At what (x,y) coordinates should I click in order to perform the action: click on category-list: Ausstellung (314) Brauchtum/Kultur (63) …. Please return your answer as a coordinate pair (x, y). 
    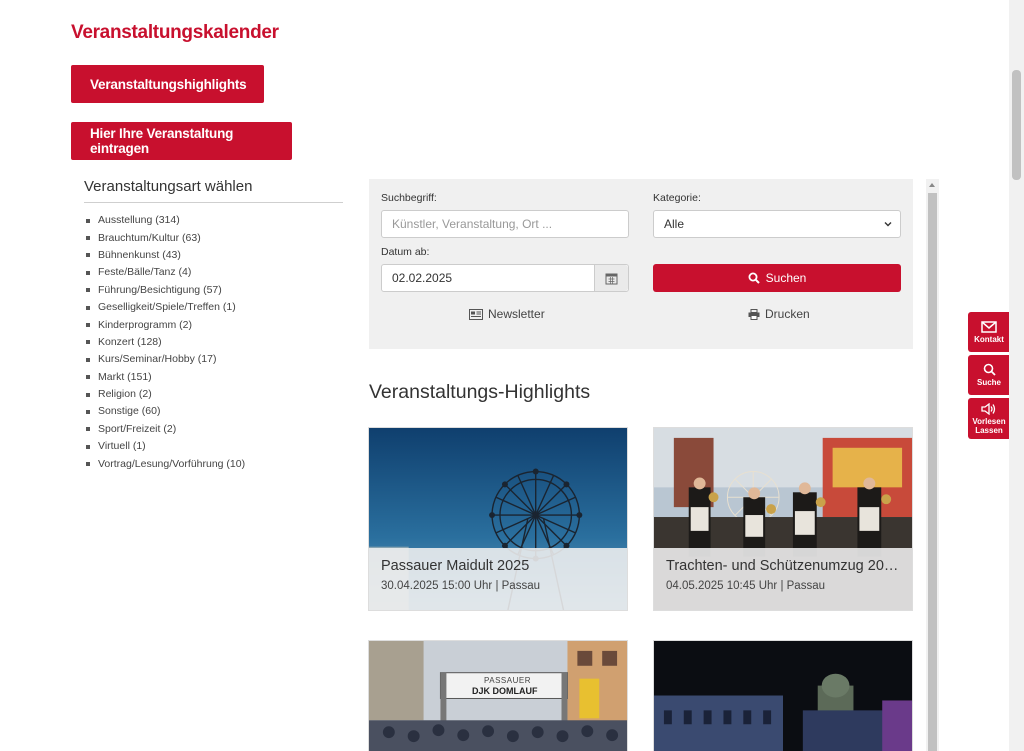
    Looking at the image, I should click on (165, 342).